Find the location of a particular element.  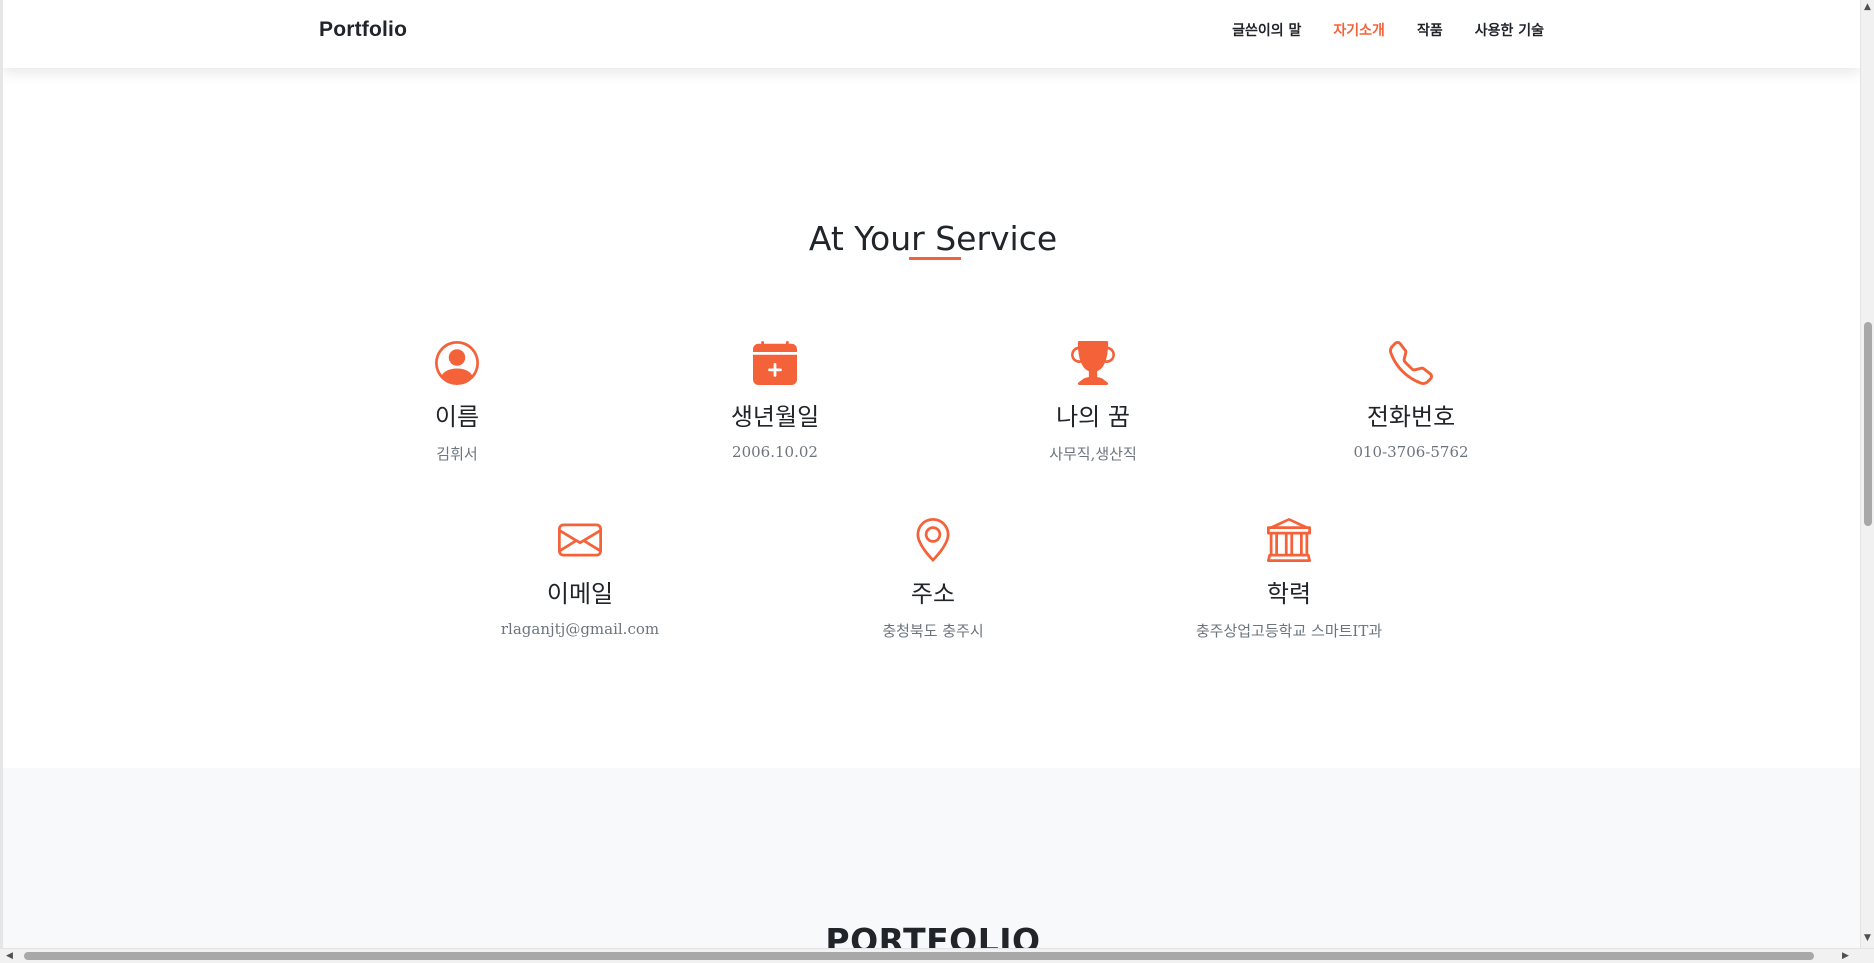

envelope-icon is located at coordinates (580, 540).